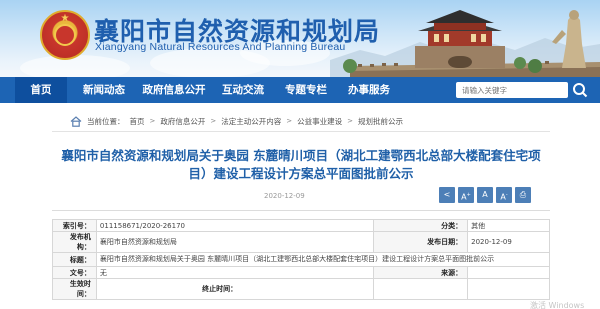  What do you see at coordinates (421, 242) in the screenshot?
I see `pubdate-label: 发布日期：` at bounding box center [421, 242].